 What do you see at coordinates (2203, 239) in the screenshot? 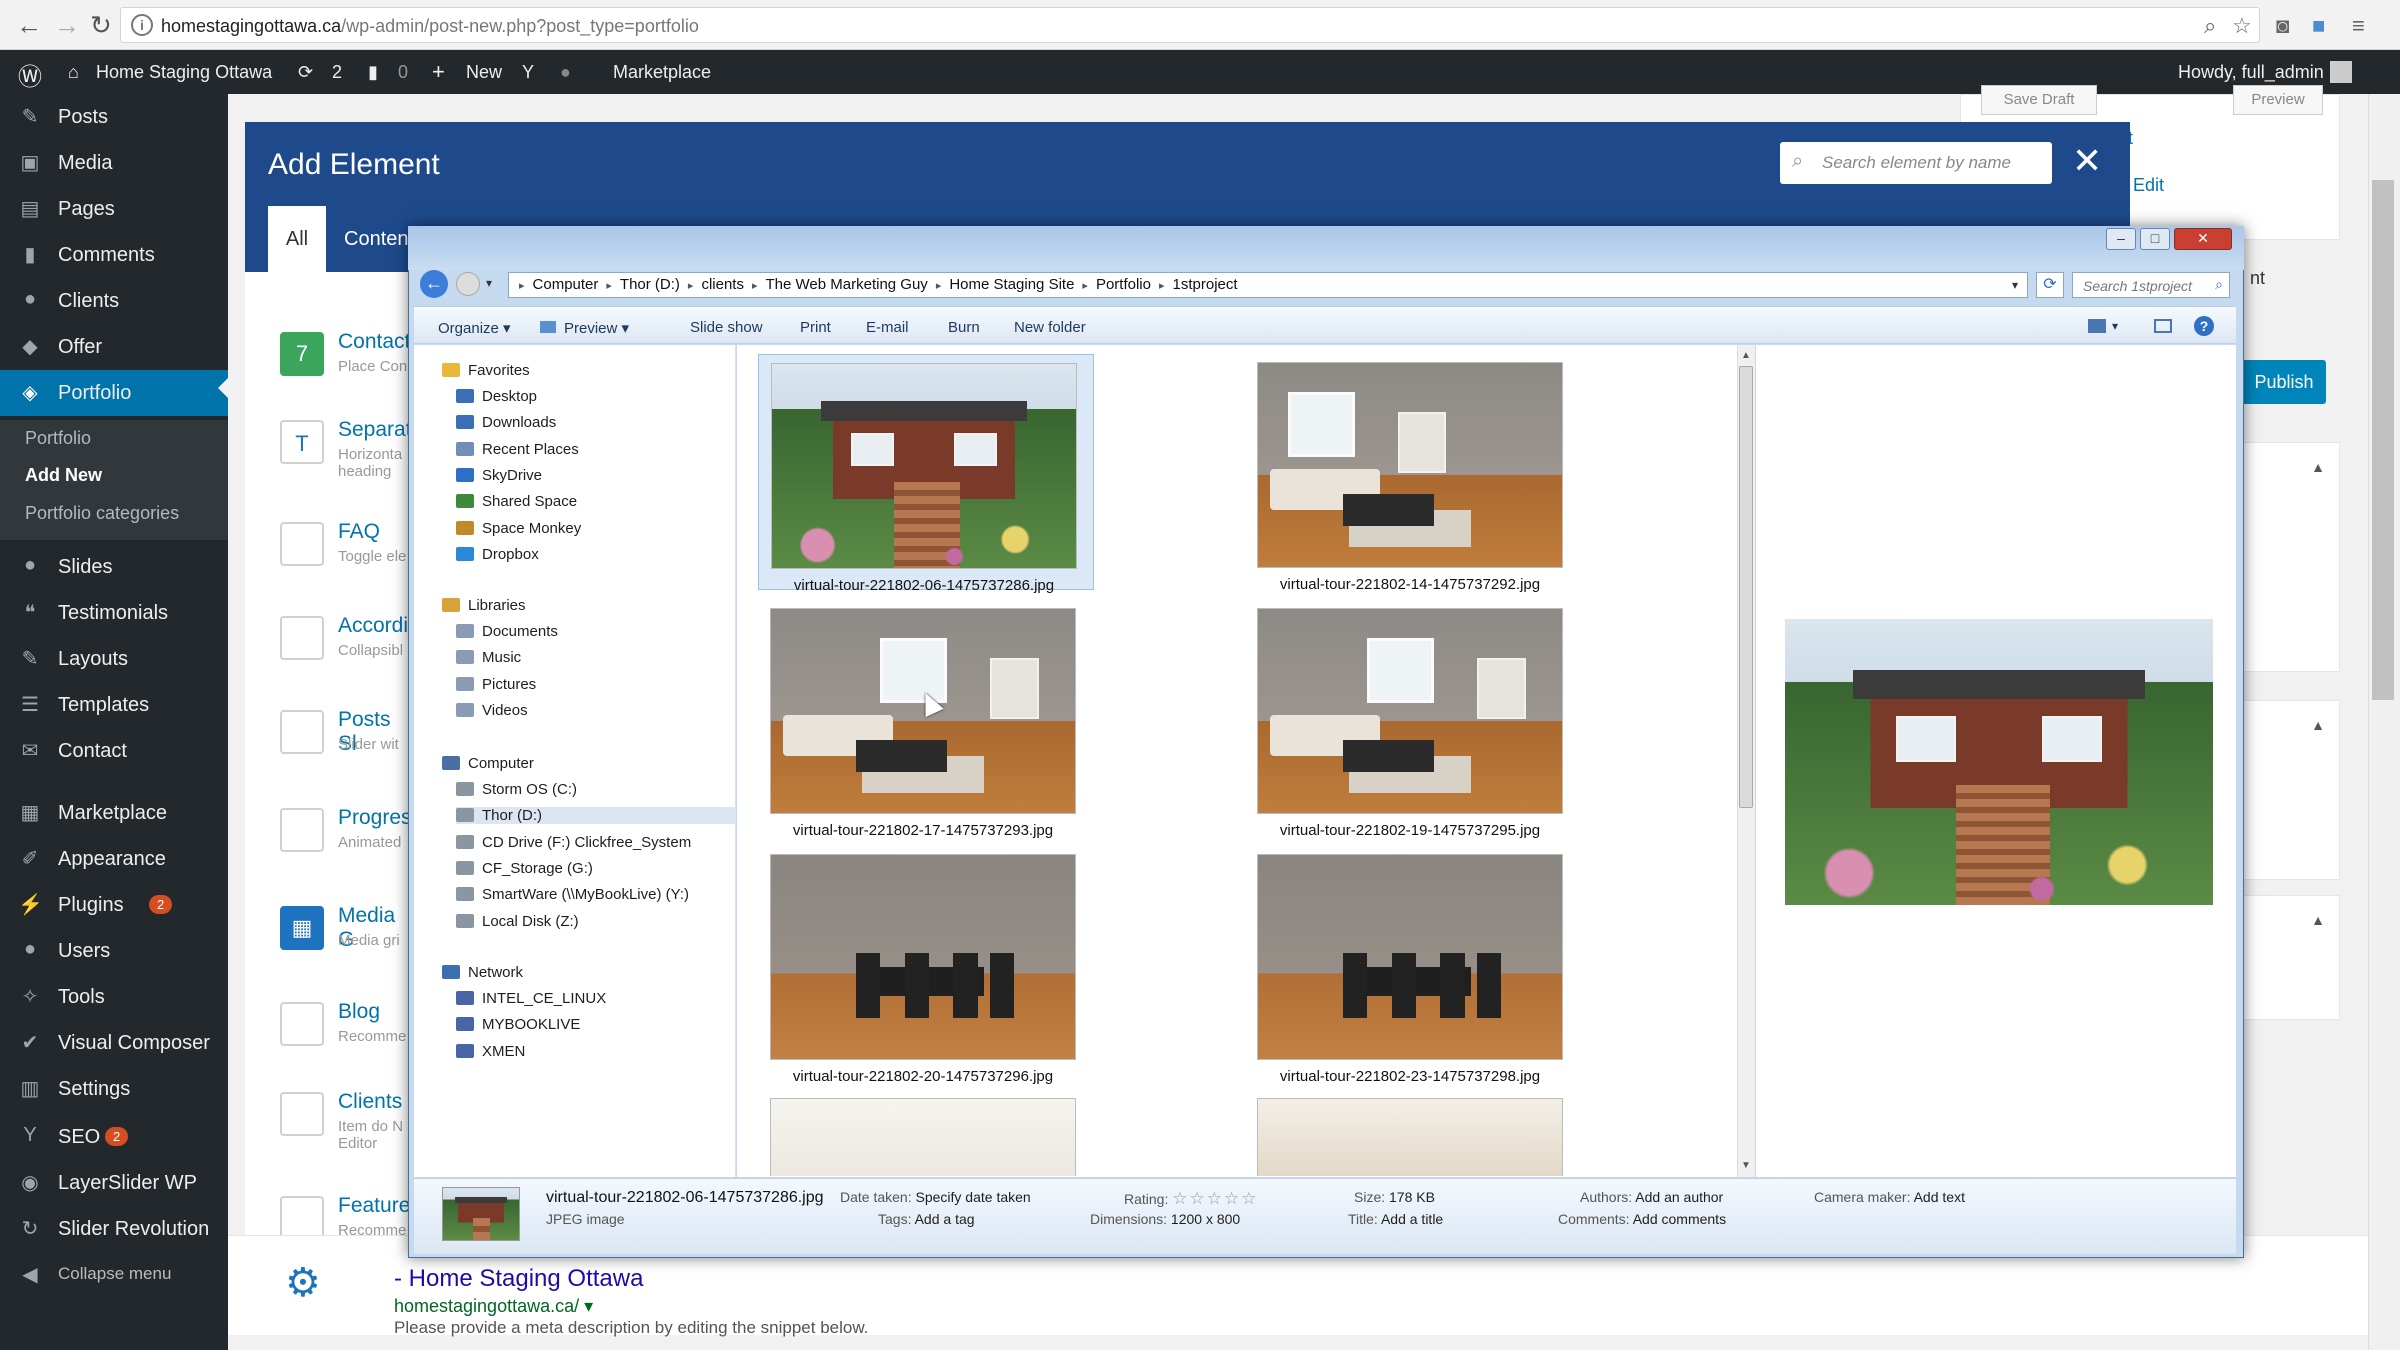
I see `window-close-button: ✕` at bounding box center [2203, 239].